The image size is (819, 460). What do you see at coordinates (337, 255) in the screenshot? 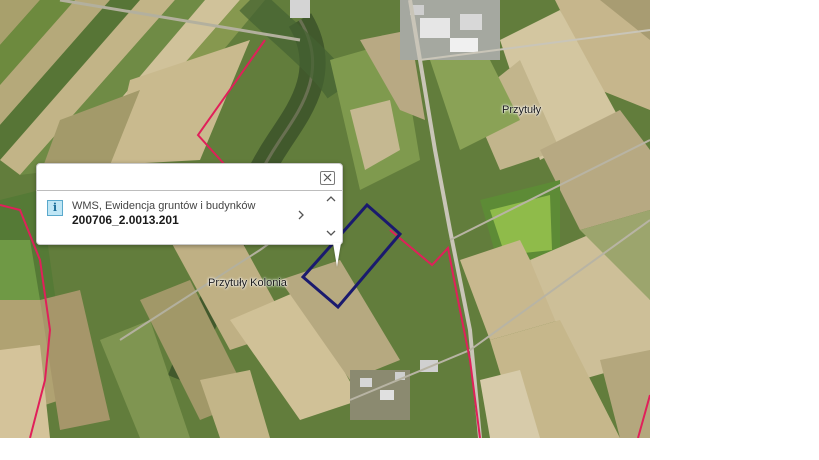
I see `popup-pointer` at bounding box center [337, 255].